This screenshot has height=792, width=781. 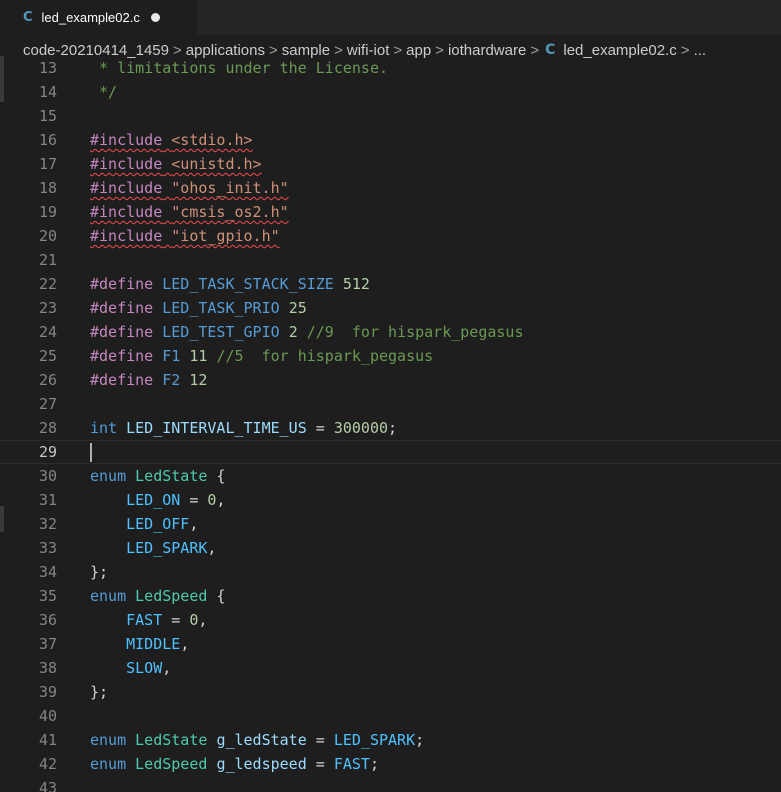 What do you see at coordinates (390, 784) in the screenshot?
I see `code-line: 43` at bounding box center [390, 784].